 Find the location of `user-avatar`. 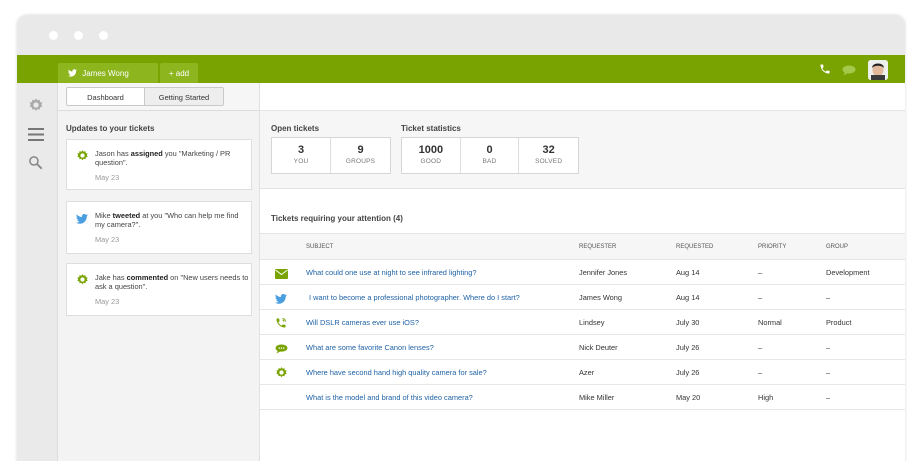

user-avatar is located at coordinates (878, 70).